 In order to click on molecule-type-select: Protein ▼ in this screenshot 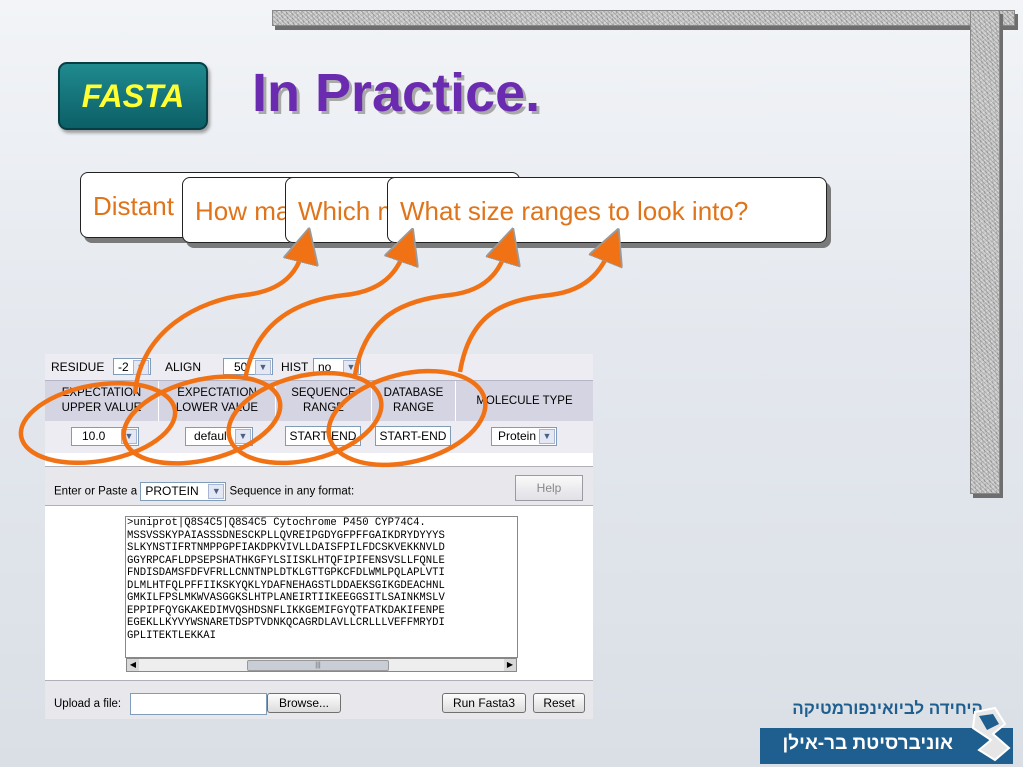, I will do `click(524, 436)`.